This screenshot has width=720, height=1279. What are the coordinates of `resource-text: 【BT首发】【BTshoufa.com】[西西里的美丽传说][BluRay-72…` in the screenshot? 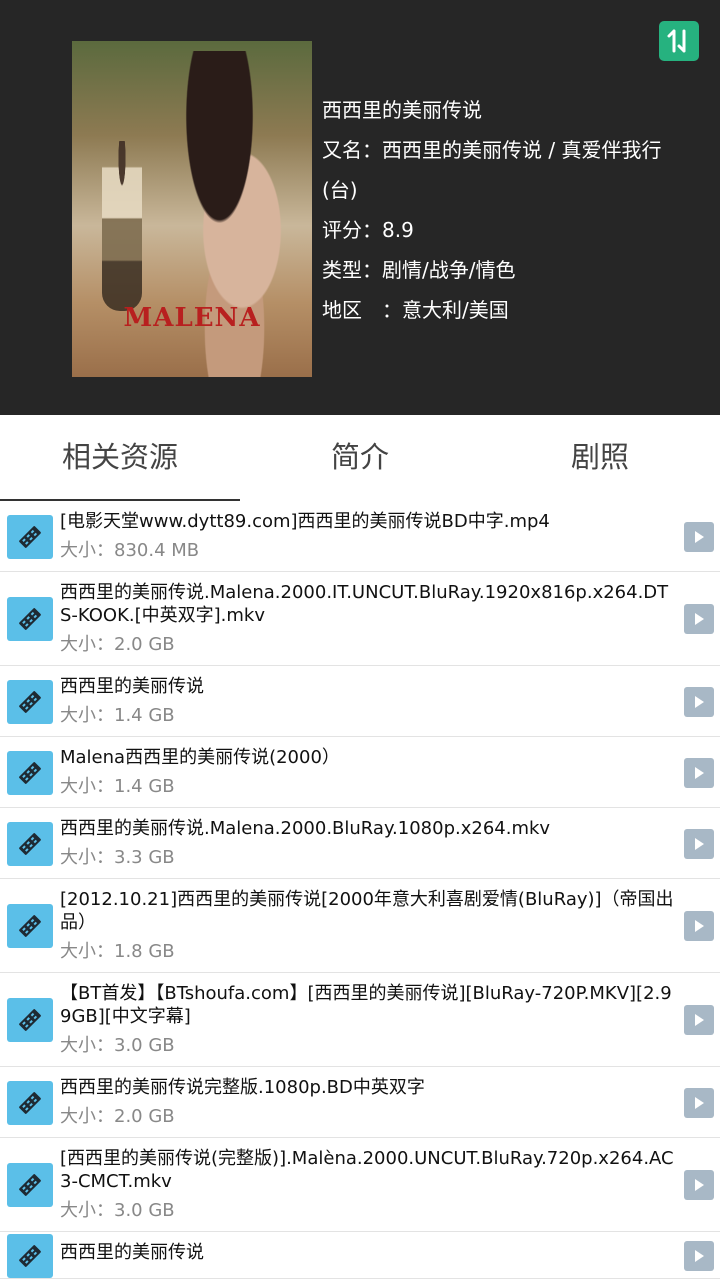 It's located at (367, 1019).